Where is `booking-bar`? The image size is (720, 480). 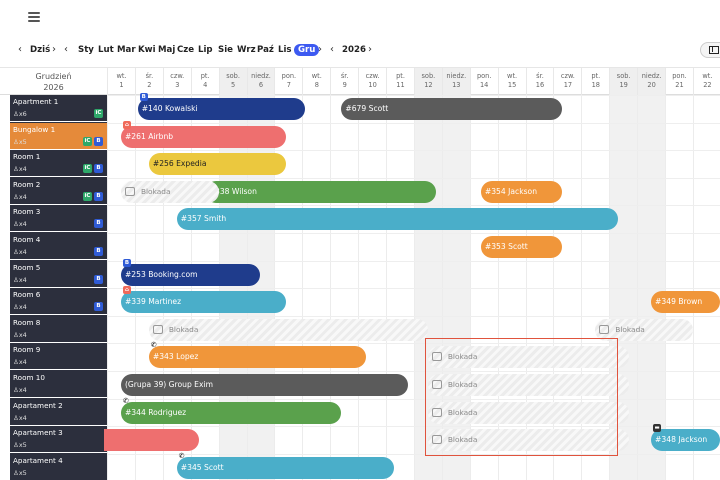
booking-bar is located at coordinates (152, 440).